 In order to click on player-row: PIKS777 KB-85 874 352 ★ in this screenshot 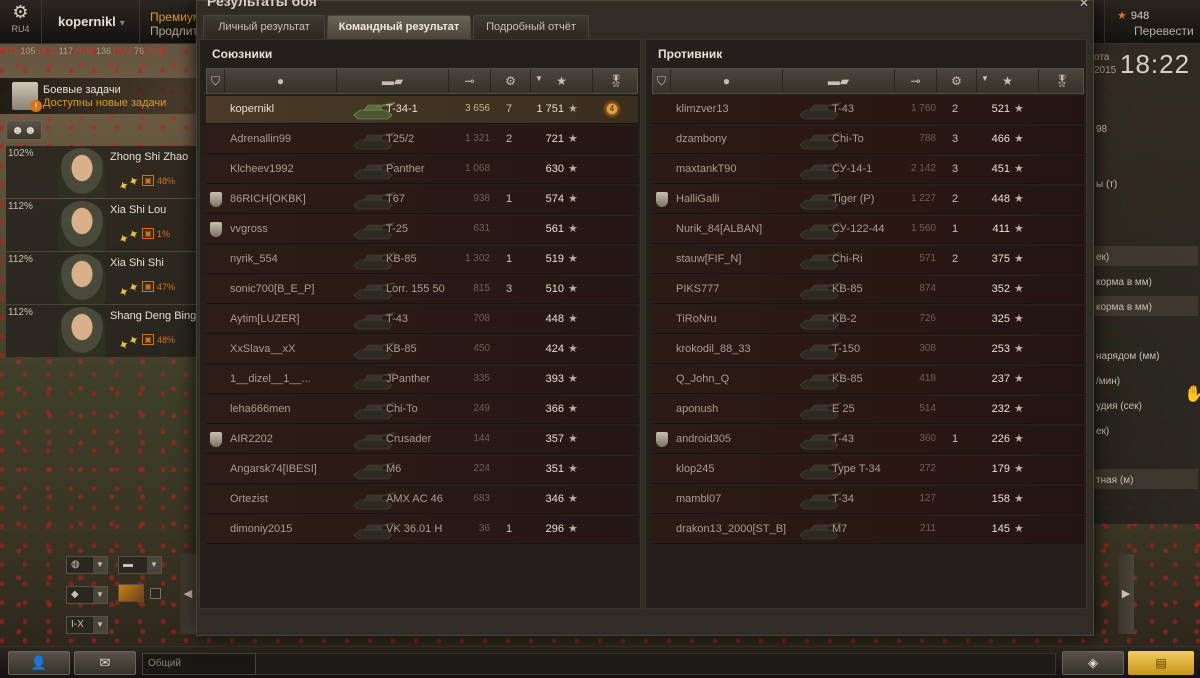, I will do `click(868, 290)`.